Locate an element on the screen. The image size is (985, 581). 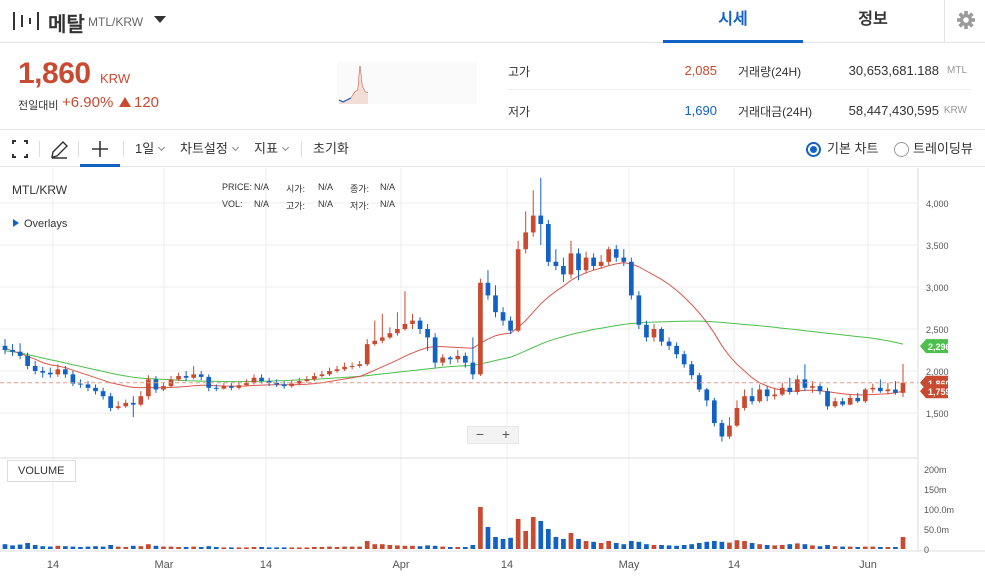
price-unit: KRW is located at coordinates (115, 78).